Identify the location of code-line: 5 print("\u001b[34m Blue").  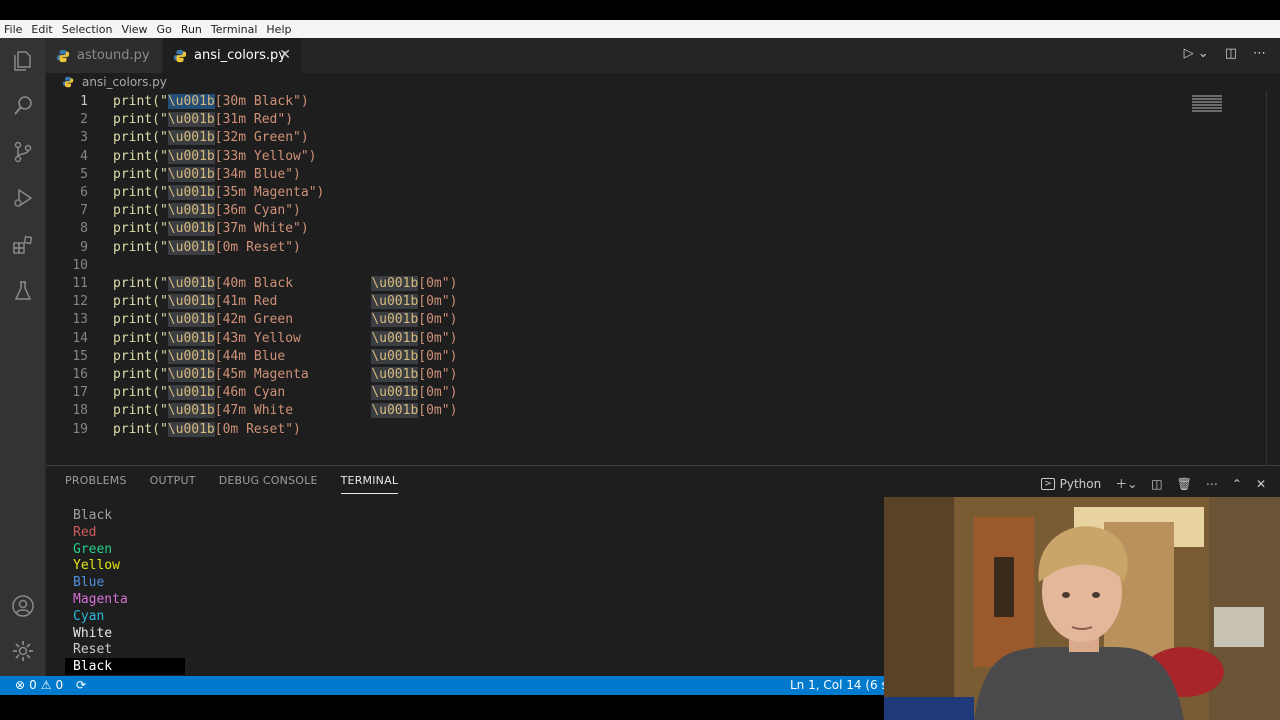
(616, 175).